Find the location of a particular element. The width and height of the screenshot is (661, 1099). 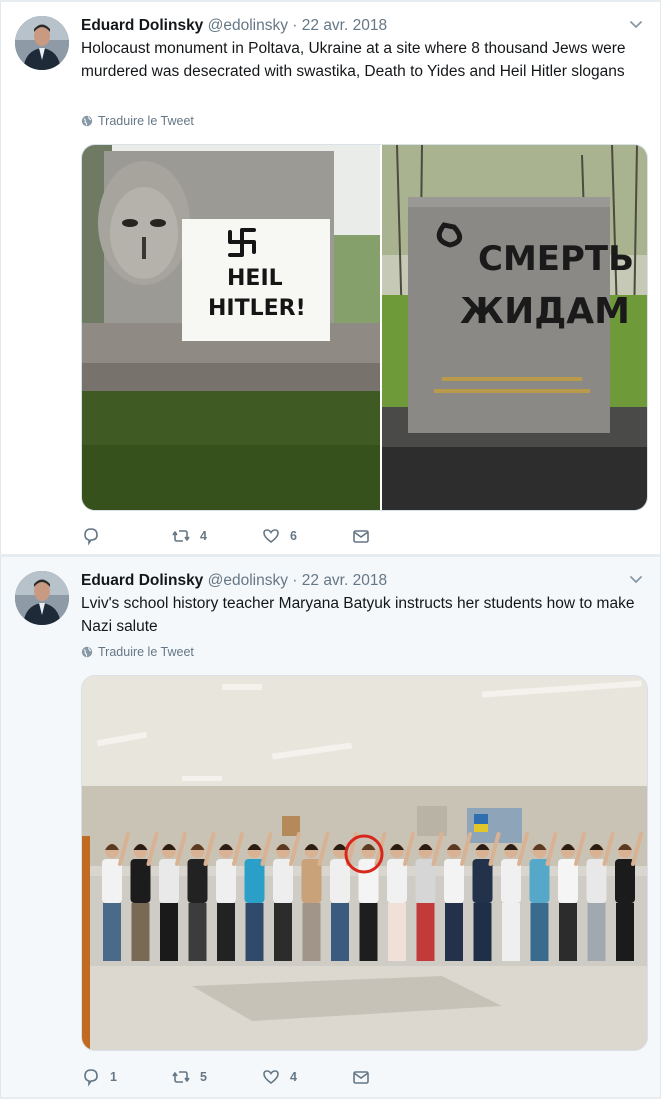

reply-button is located at coordinates (126, 536).